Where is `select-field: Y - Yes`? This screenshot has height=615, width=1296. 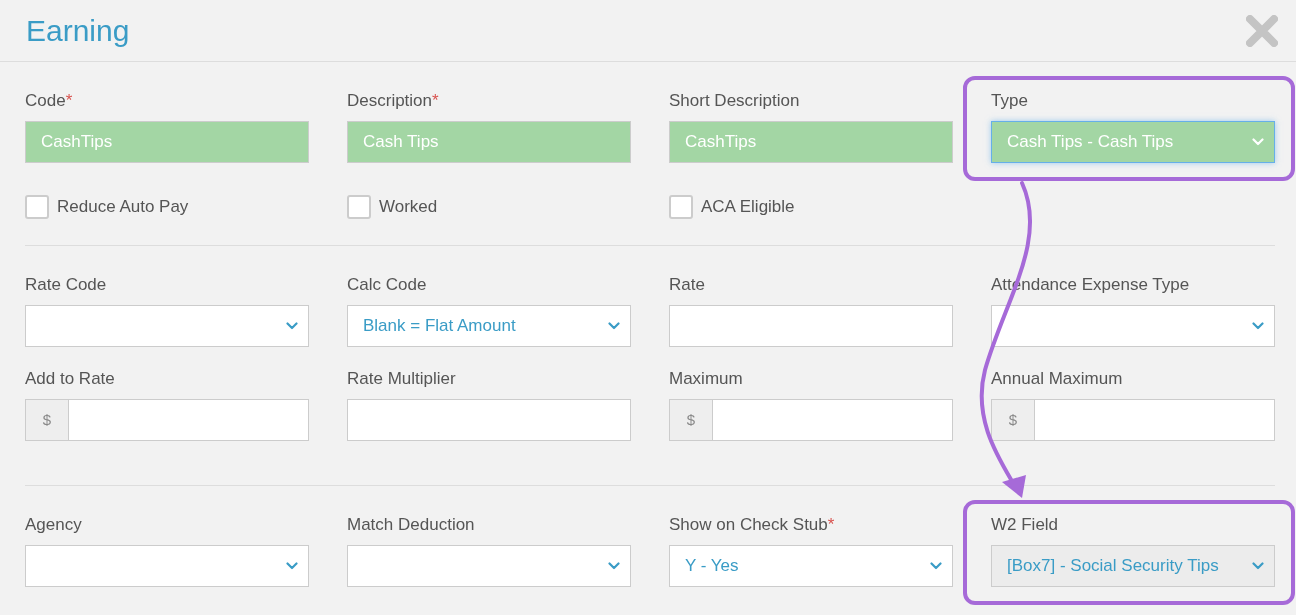 select-field: Y - Yes is located at coordinates (811, 566).